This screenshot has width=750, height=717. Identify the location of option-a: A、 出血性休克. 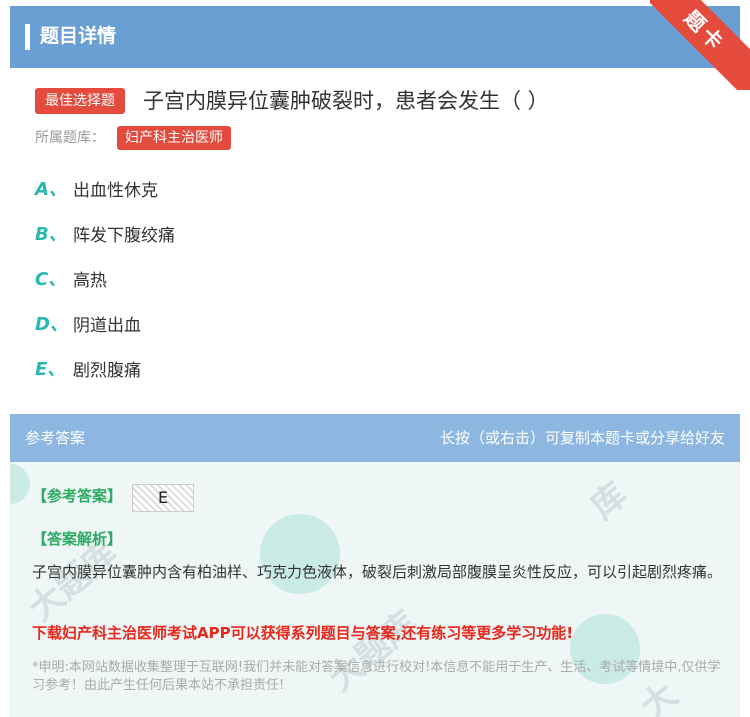
(96, 188).